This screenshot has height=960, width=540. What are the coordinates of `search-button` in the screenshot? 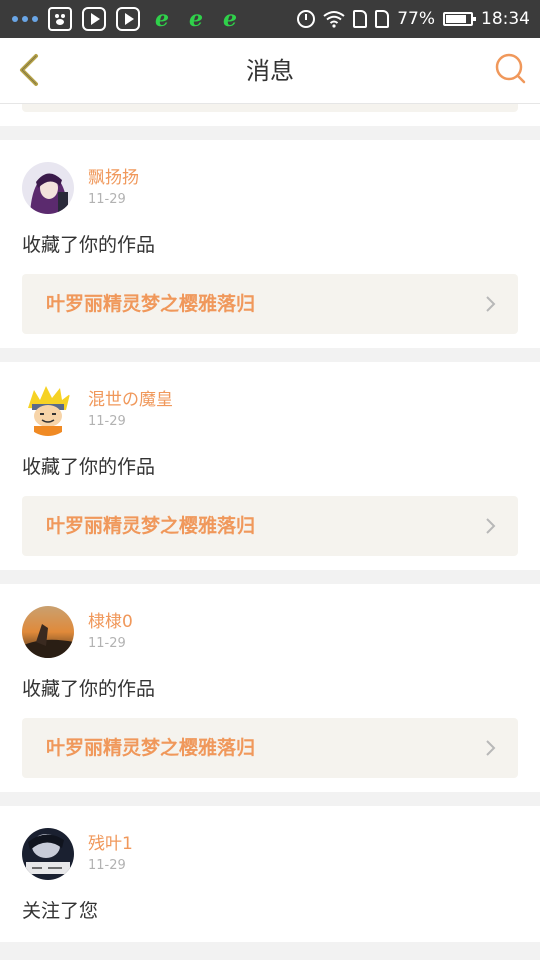 It's located at (511, 69).